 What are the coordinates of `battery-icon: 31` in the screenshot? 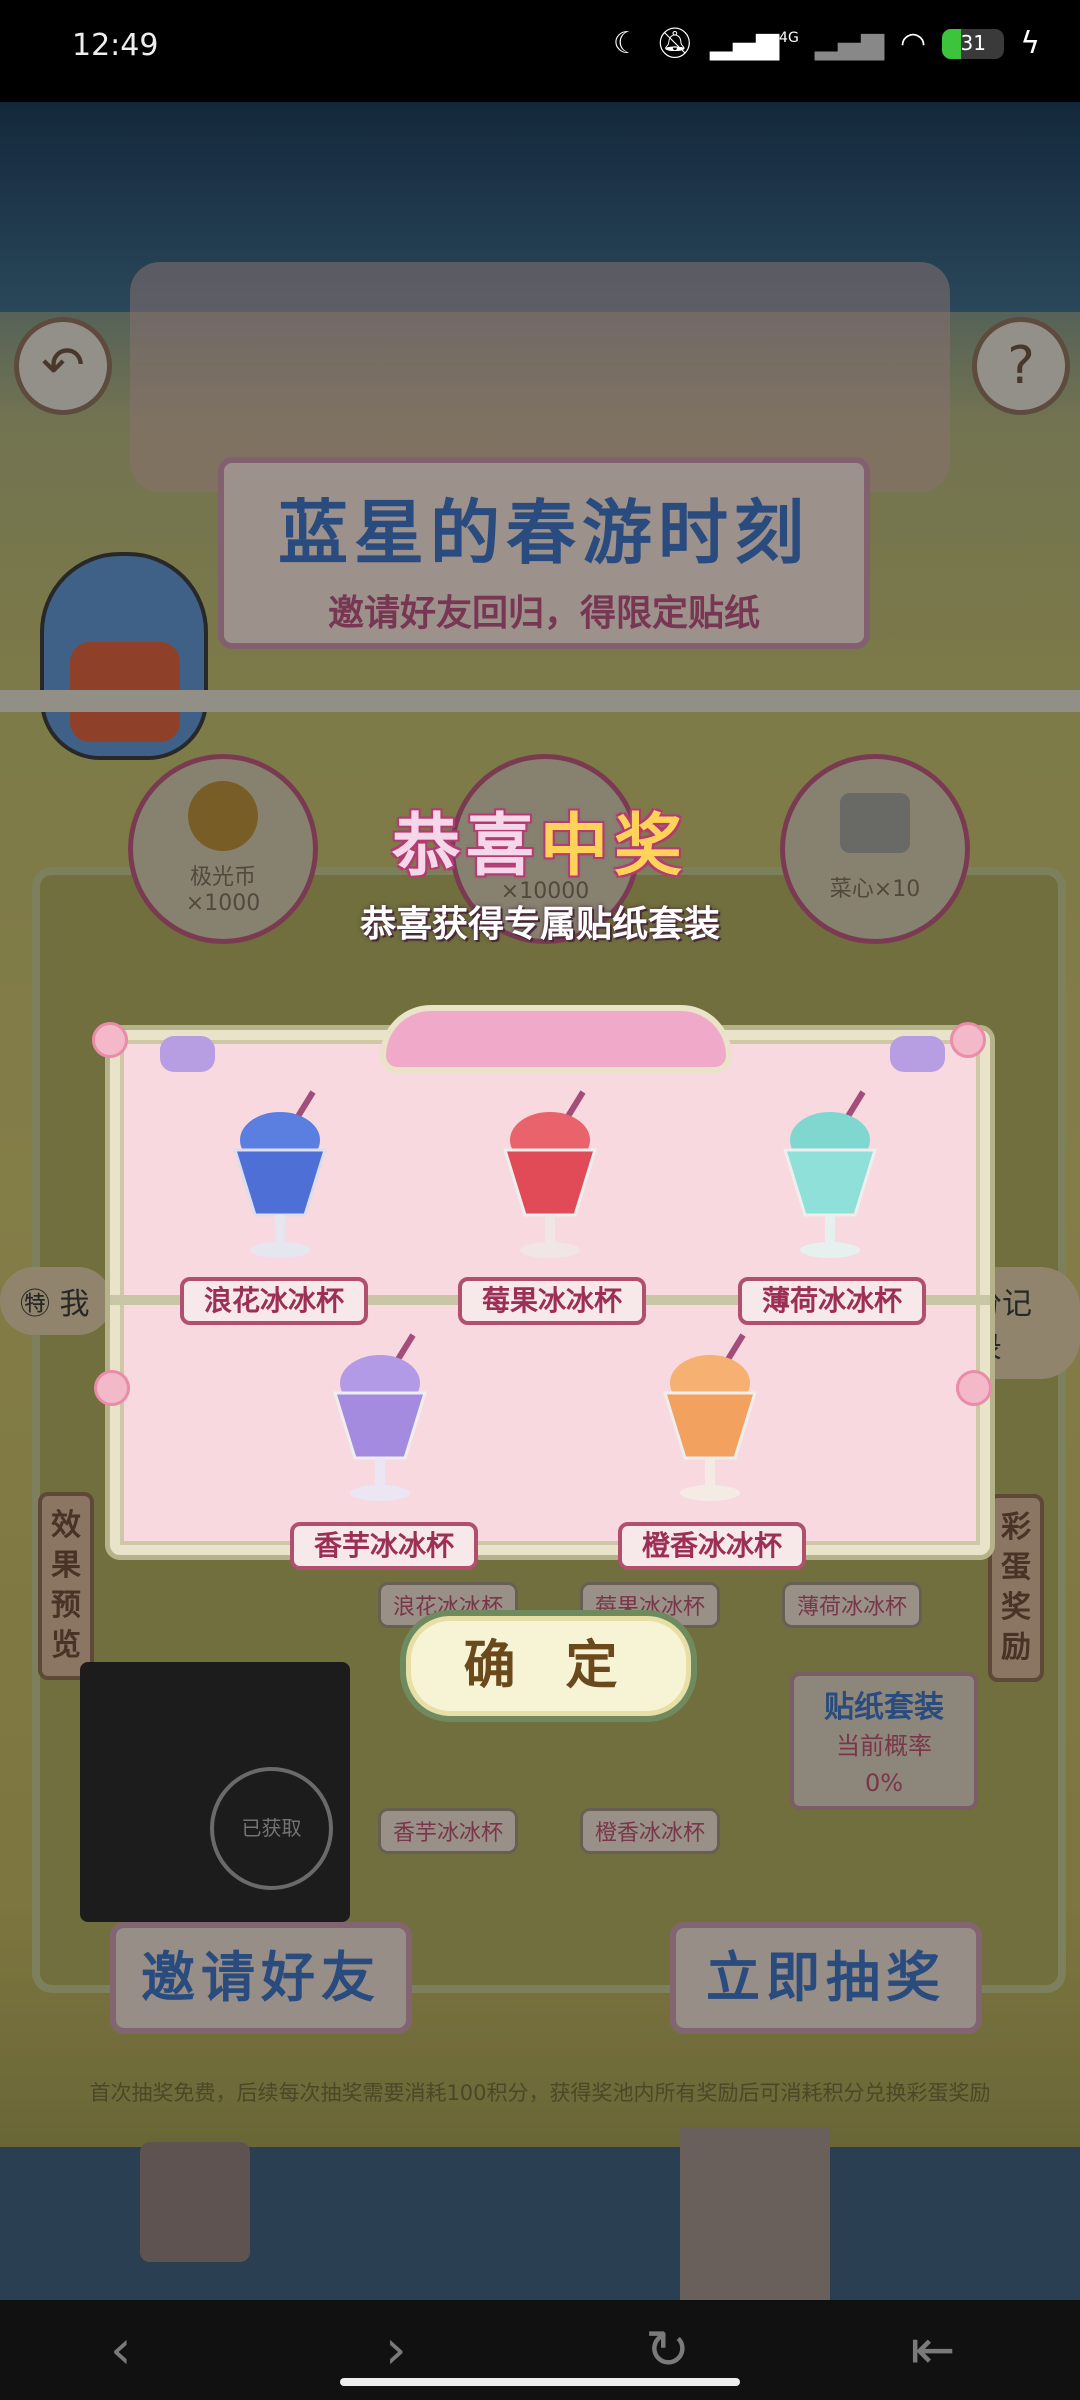 It's located at (973, 43).